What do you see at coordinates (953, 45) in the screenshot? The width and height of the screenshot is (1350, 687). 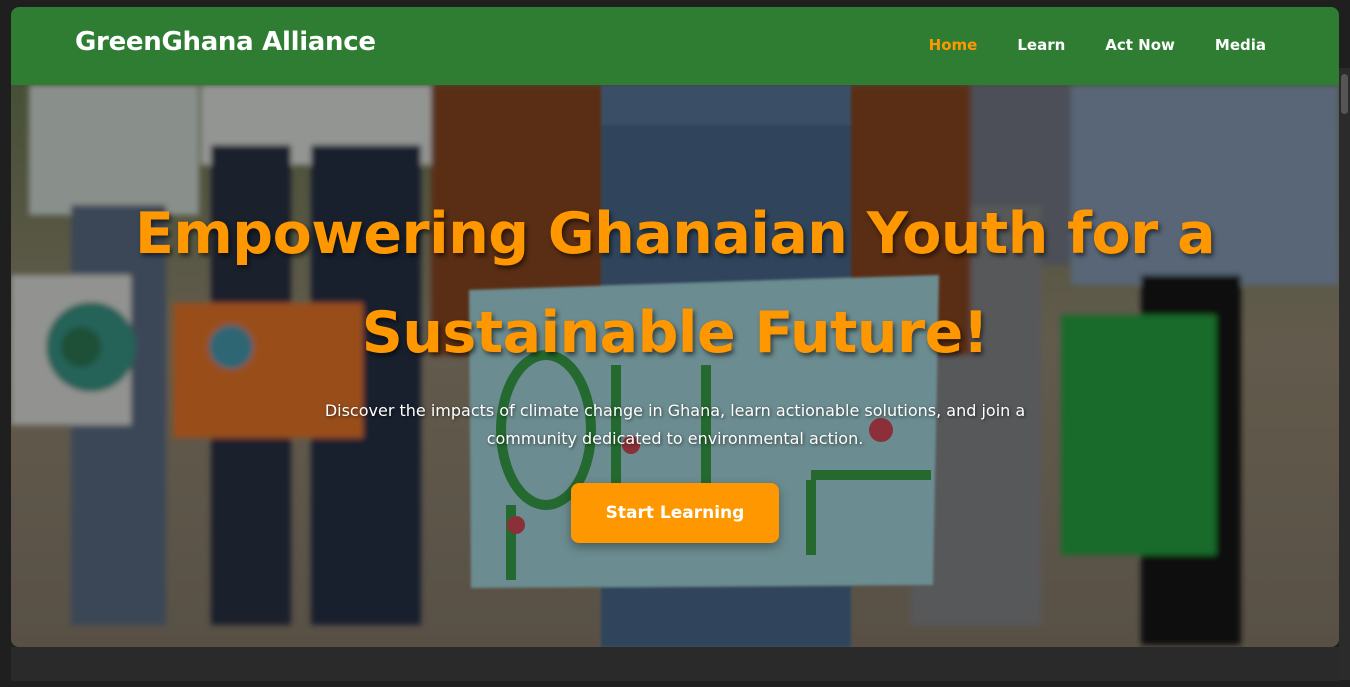 I see `nav-home: Home` at bounding box center [953, 45].